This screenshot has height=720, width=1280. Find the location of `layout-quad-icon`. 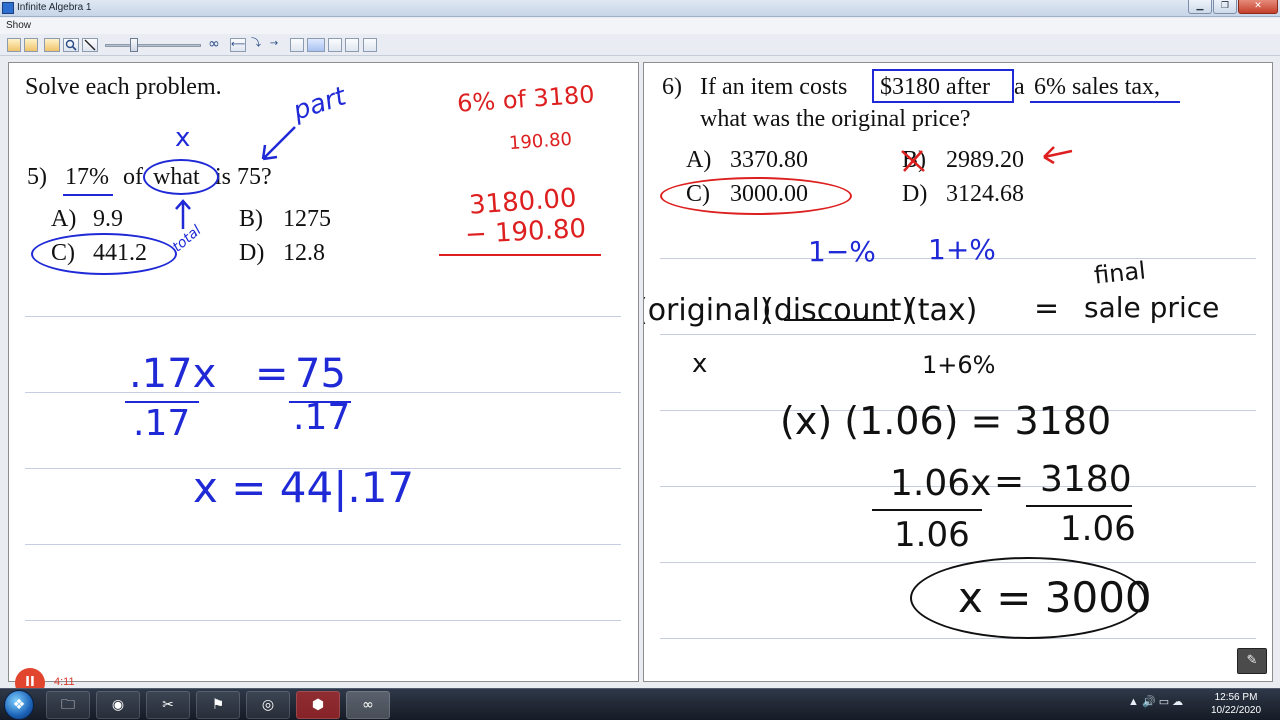

layout-quad-icon is located at coordinates (370, 45).